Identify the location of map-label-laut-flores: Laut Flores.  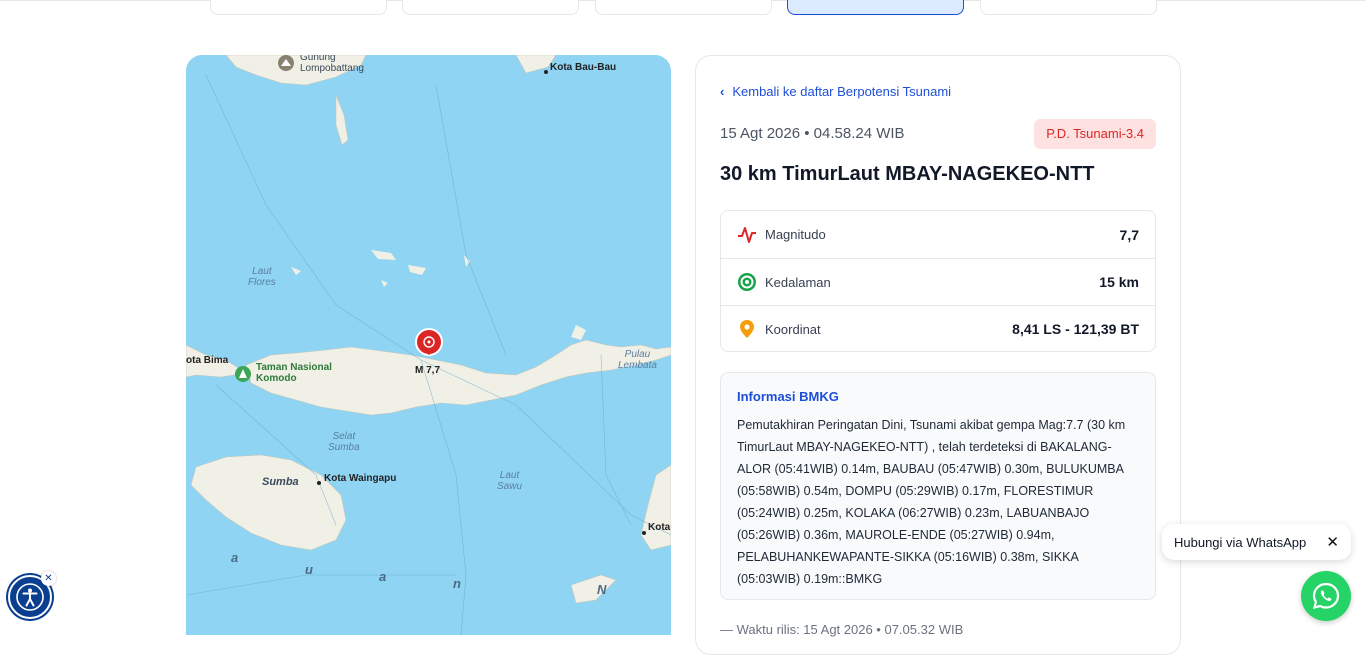
(262, 277).